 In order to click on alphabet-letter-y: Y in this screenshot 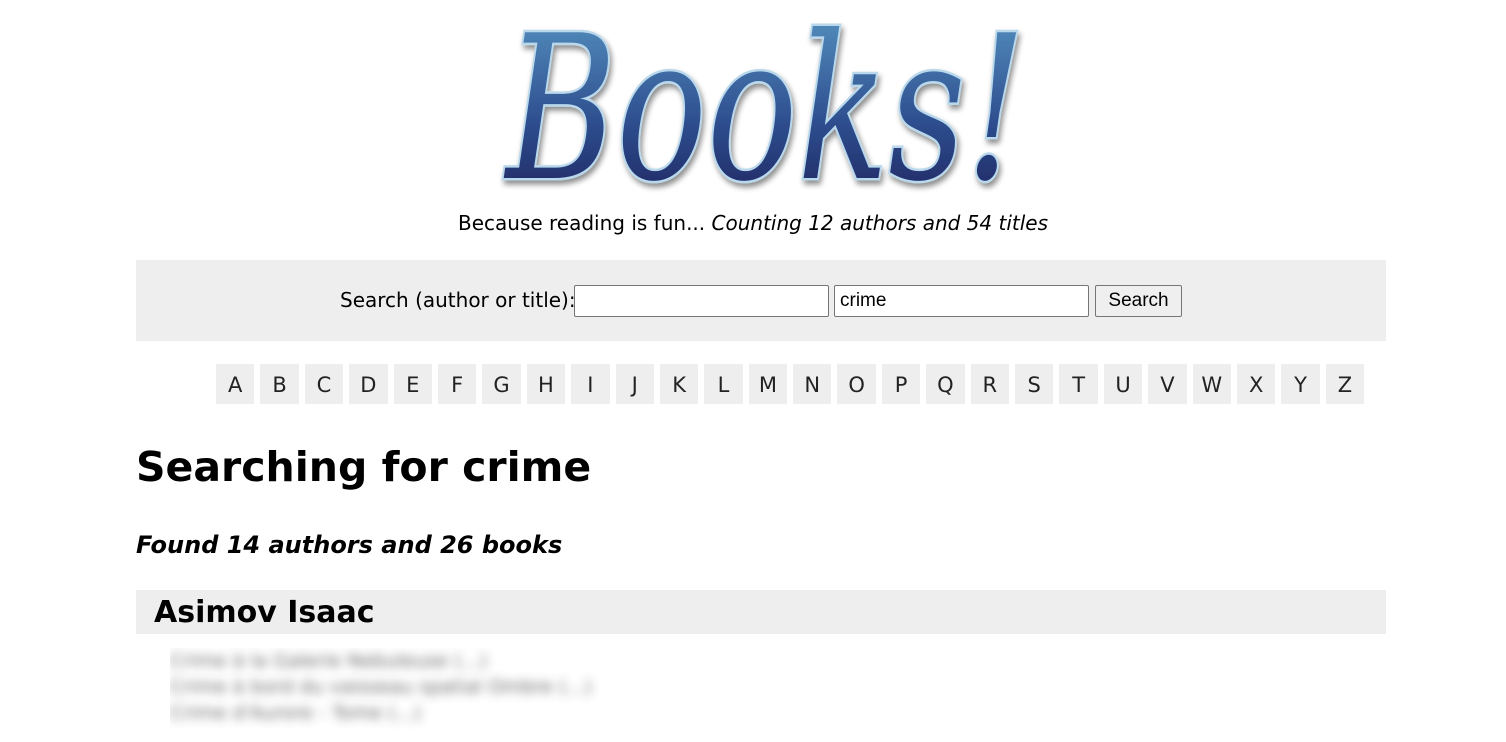, I will do `click(1300, 384)`.